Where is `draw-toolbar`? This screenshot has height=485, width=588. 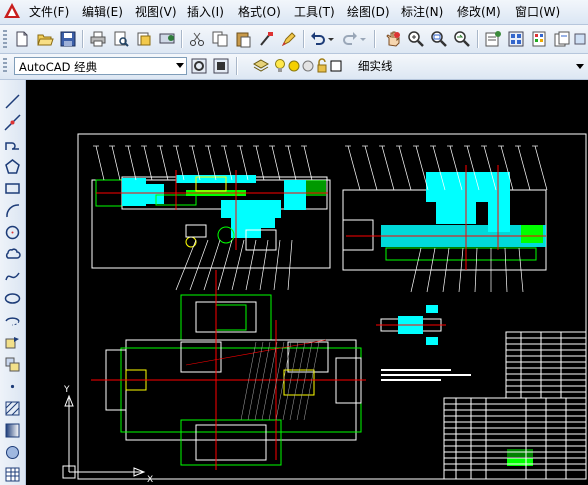 draw-toolbar is located at coordinates (13, 282).